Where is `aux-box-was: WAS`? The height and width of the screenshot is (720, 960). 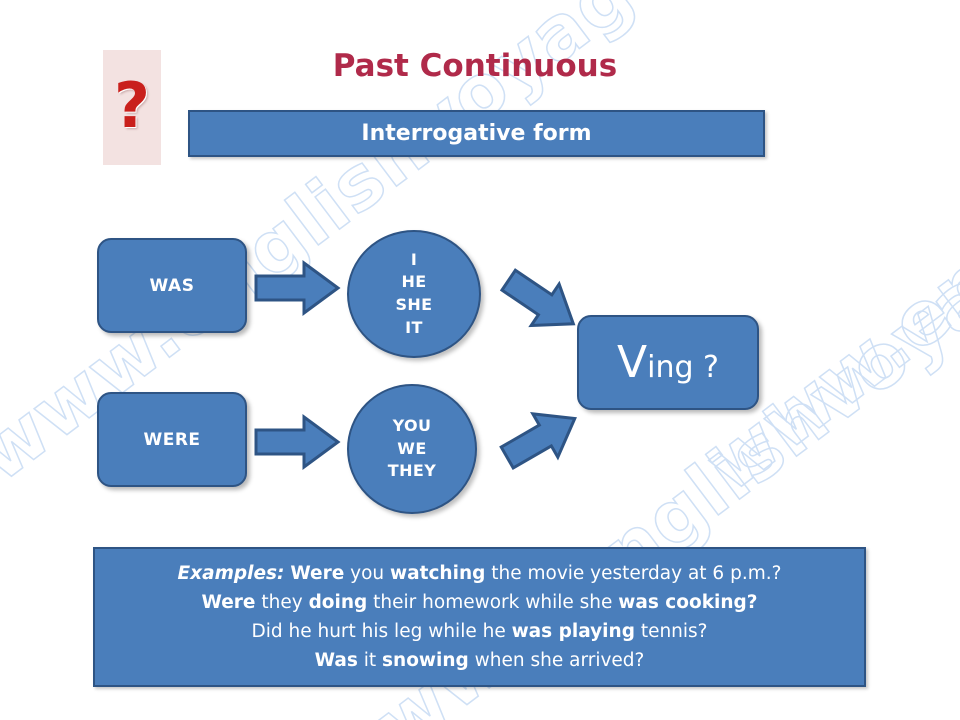 aux-box-was: WAS is located at coordinates (172, 285).